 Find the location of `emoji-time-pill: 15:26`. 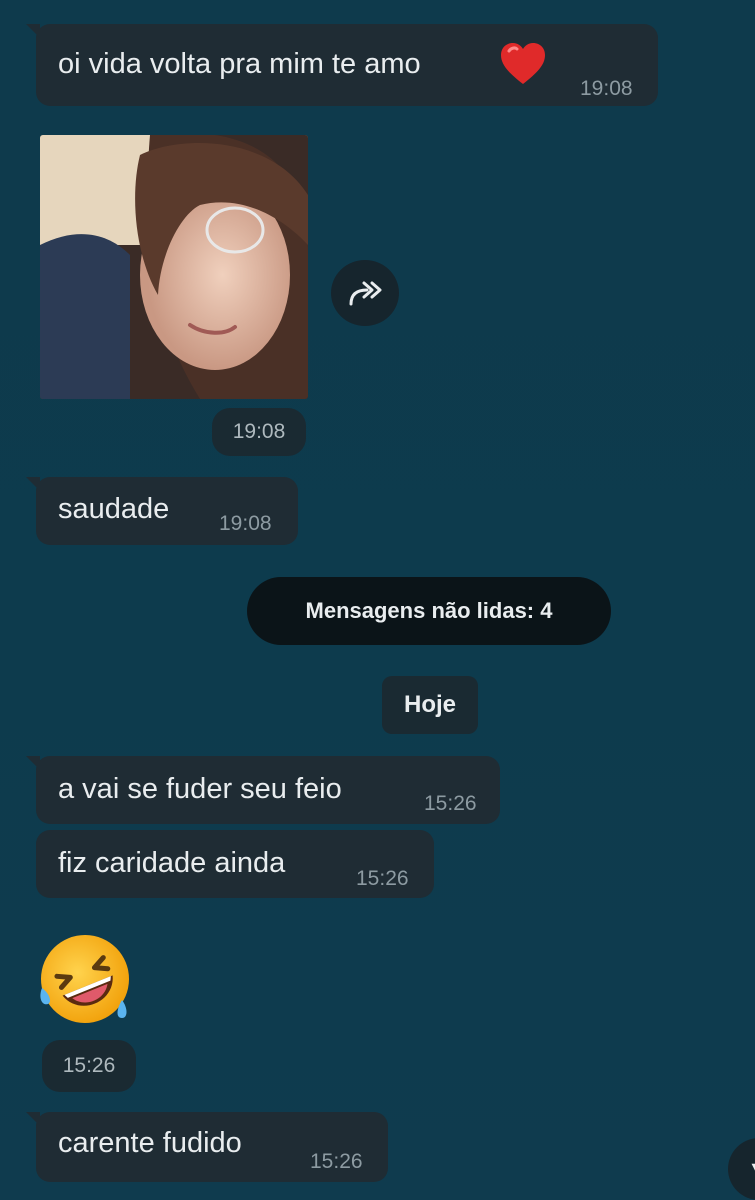

emoji-time-pill: 15:26 is located at coordinates (89, 1066).